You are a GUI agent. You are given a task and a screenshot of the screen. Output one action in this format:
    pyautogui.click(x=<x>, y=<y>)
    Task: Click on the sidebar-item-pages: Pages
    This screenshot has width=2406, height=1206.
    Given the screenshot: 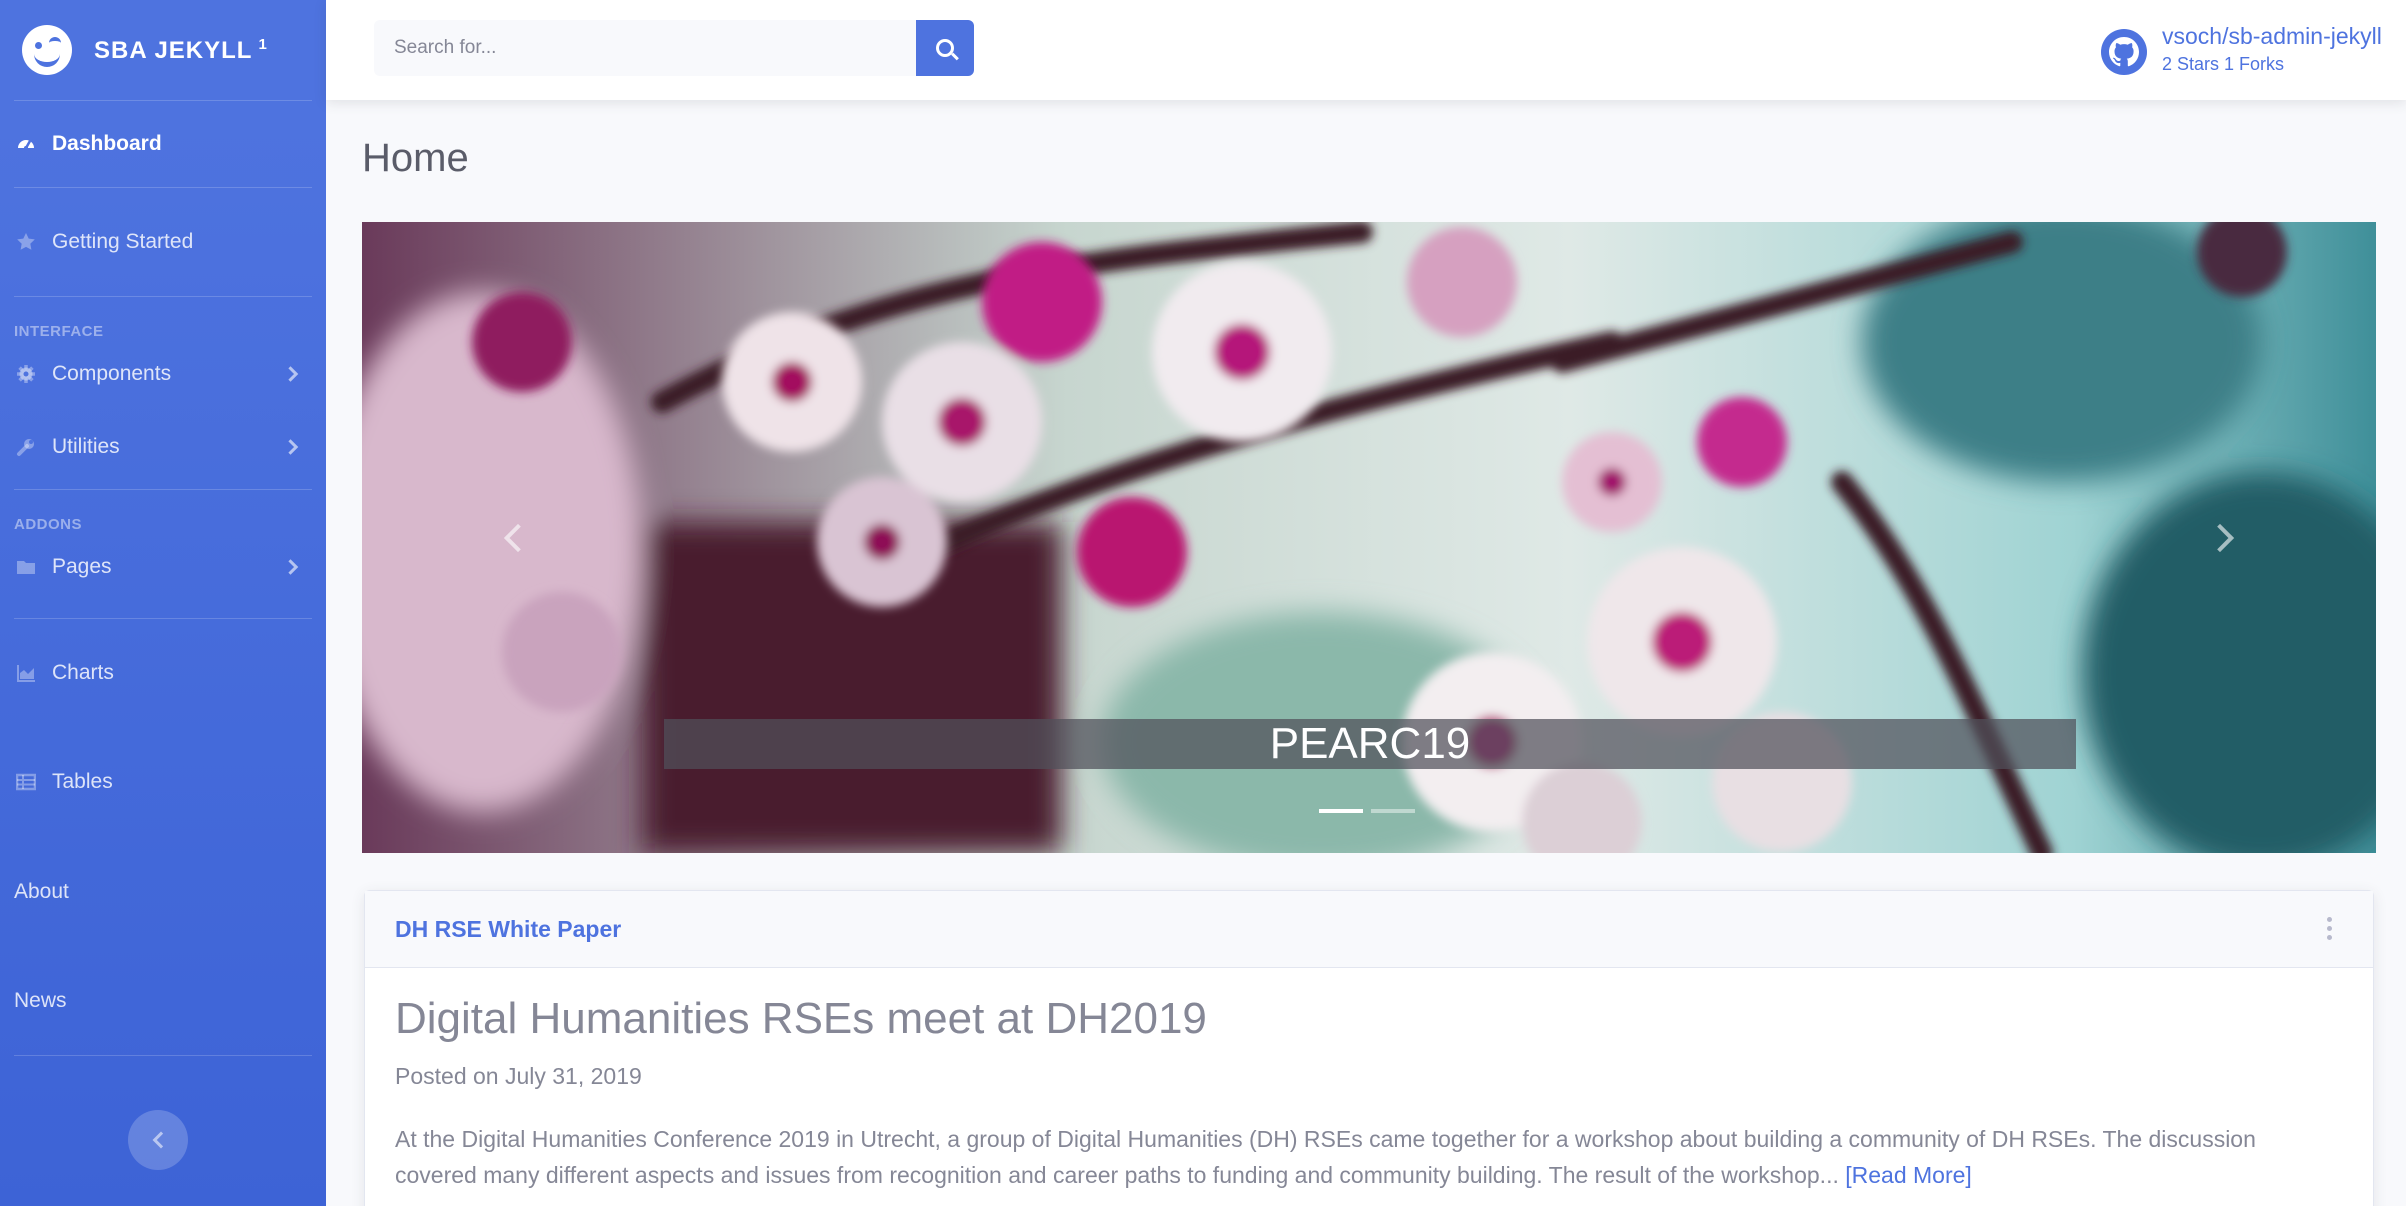 What is the action you would take?
    pyautogui.click(x=163, y=567)
    